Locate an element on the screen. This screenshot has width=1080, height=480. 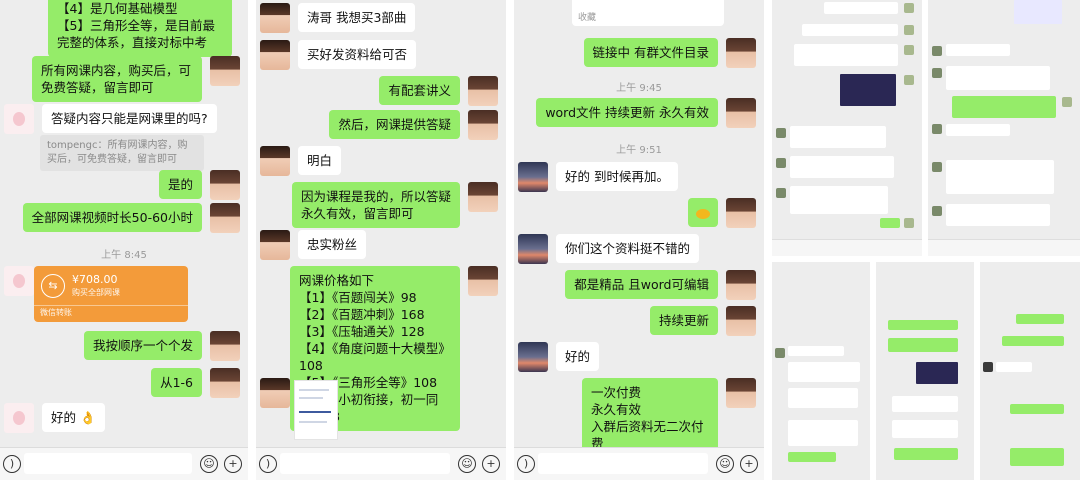
message-bubble: 【4】是几何基础模型 【5】三角形全等，是目前最完整的体系，直接对标中考 is located at coordinates (140, 28).